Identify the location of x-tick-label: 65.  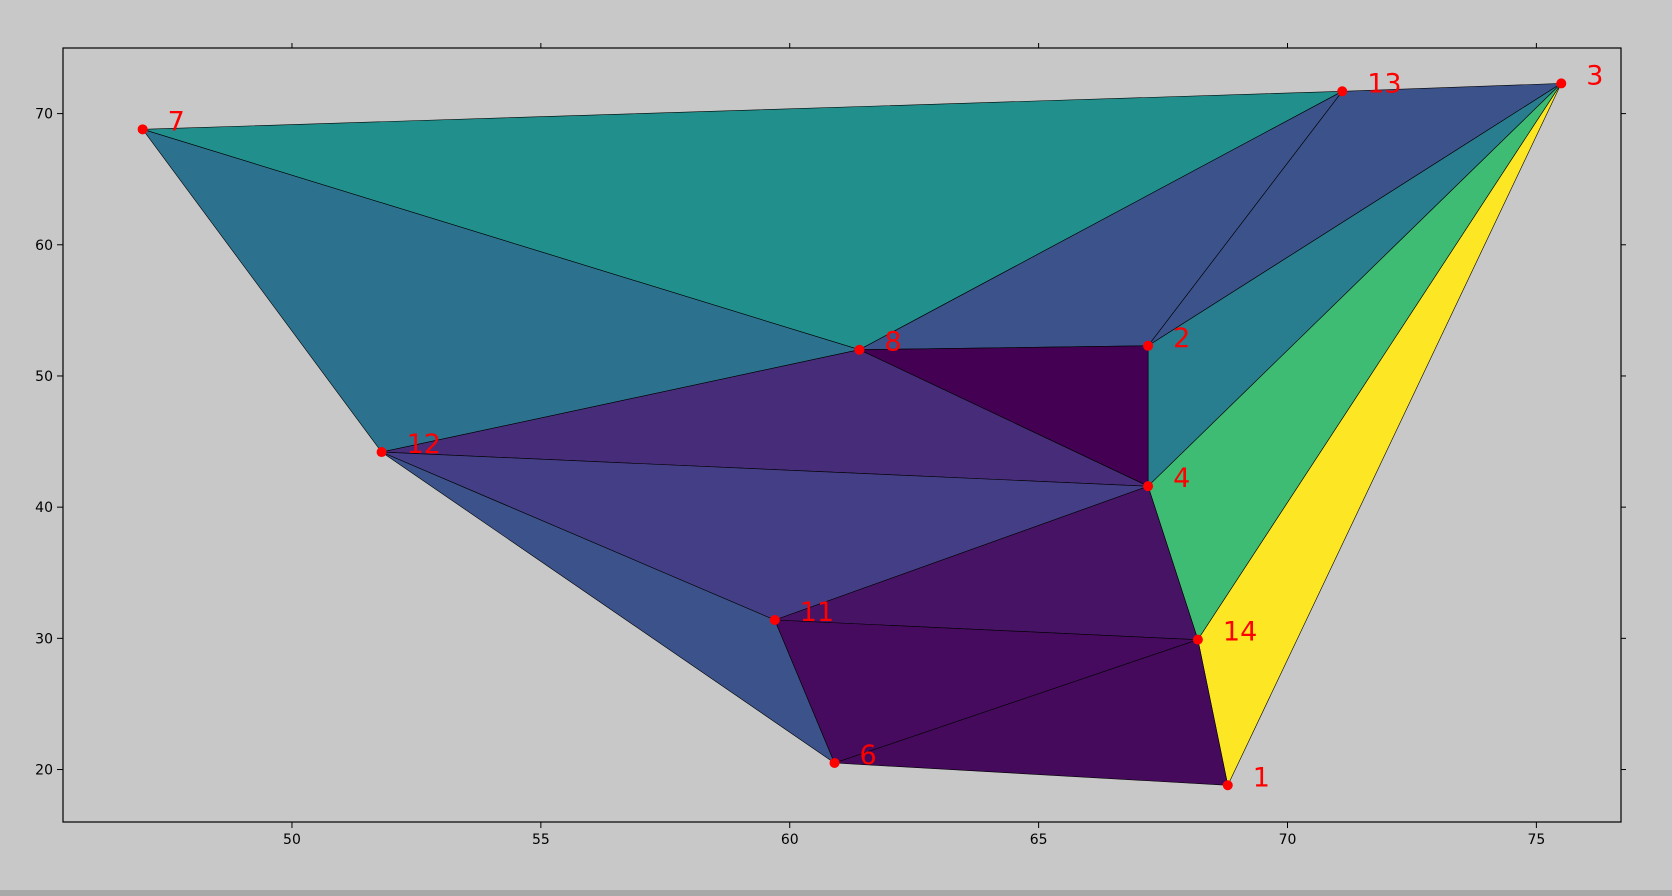
(1039, 840).